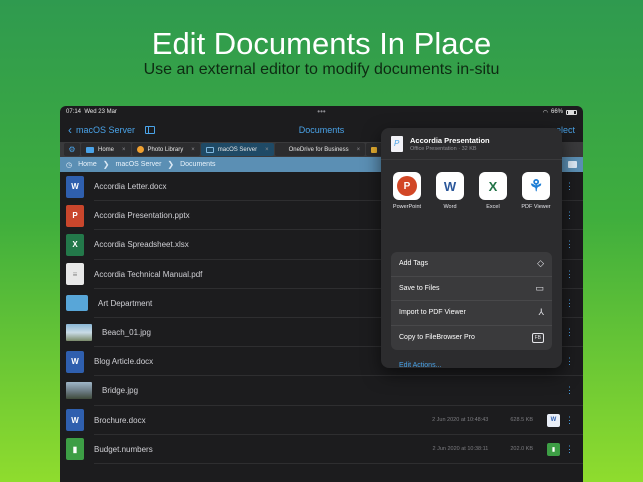 This screenshot has width=643, height=482. Describe the element at coordinates (123, 449) in the screenshot. I see `file-name: Budget.numbers` at that location.